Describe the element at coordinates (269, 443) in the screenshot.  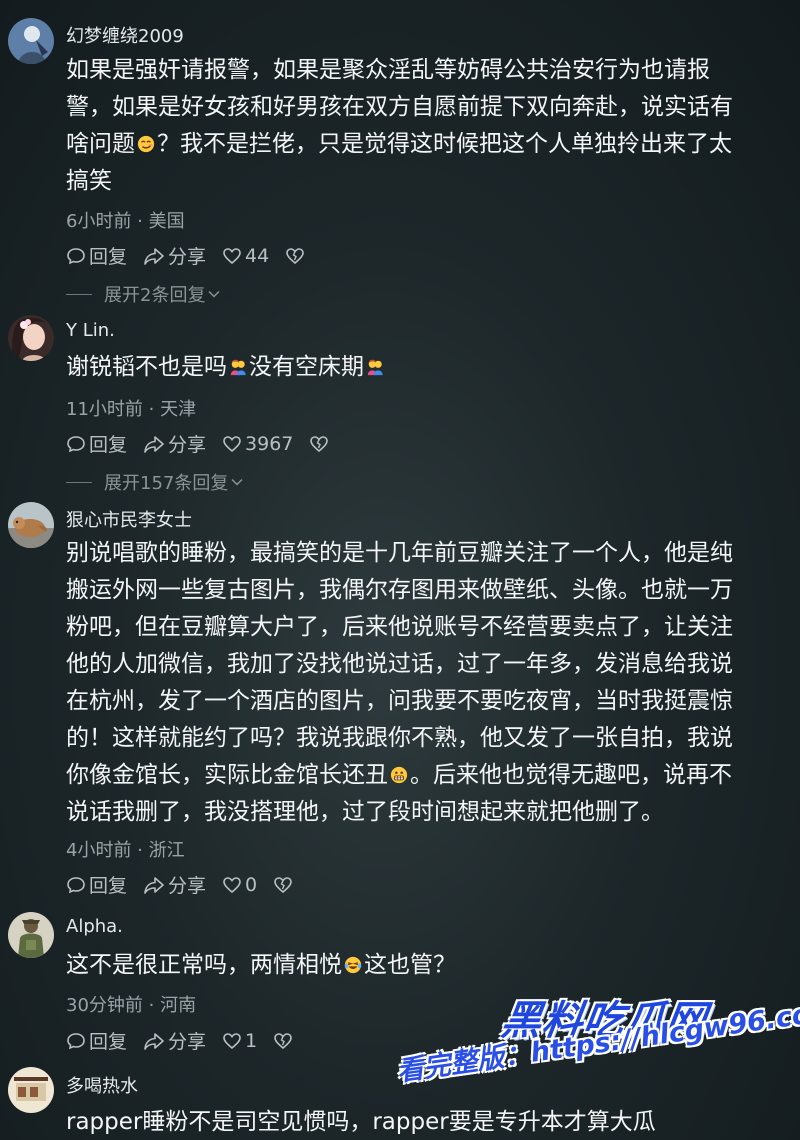
I see `like-count: 3967` at that location.